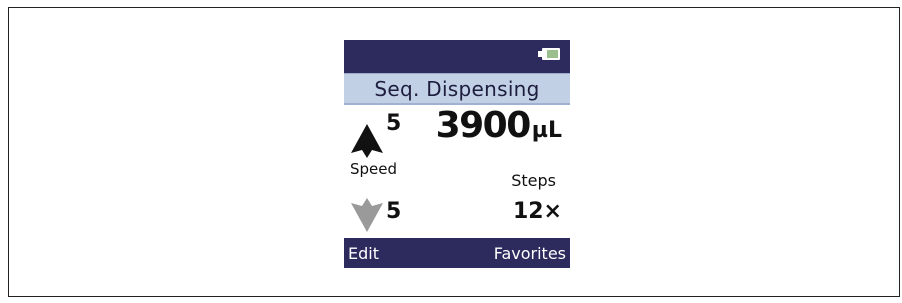 The height and width of the screenshot is (303, 902). I want to click on mode-title-bar: Seq. Dispensing, so click(457, 89).